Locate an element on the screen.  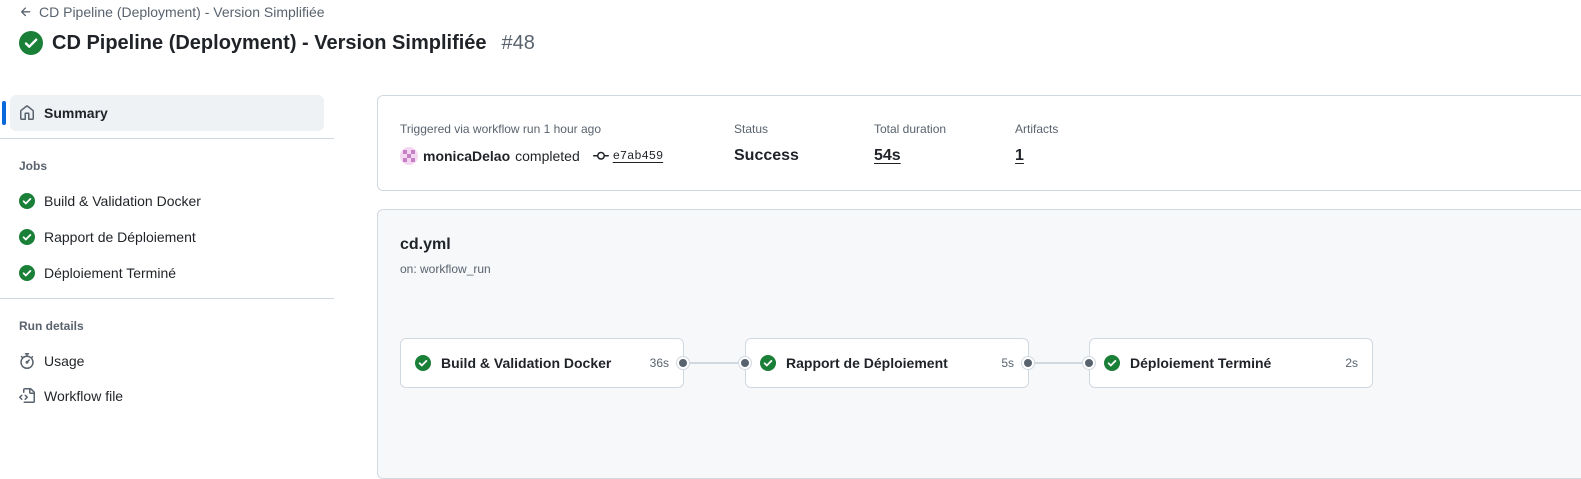
trigger-row: monicaDelao completed e7ab459 is located at coordinates (531, 156).